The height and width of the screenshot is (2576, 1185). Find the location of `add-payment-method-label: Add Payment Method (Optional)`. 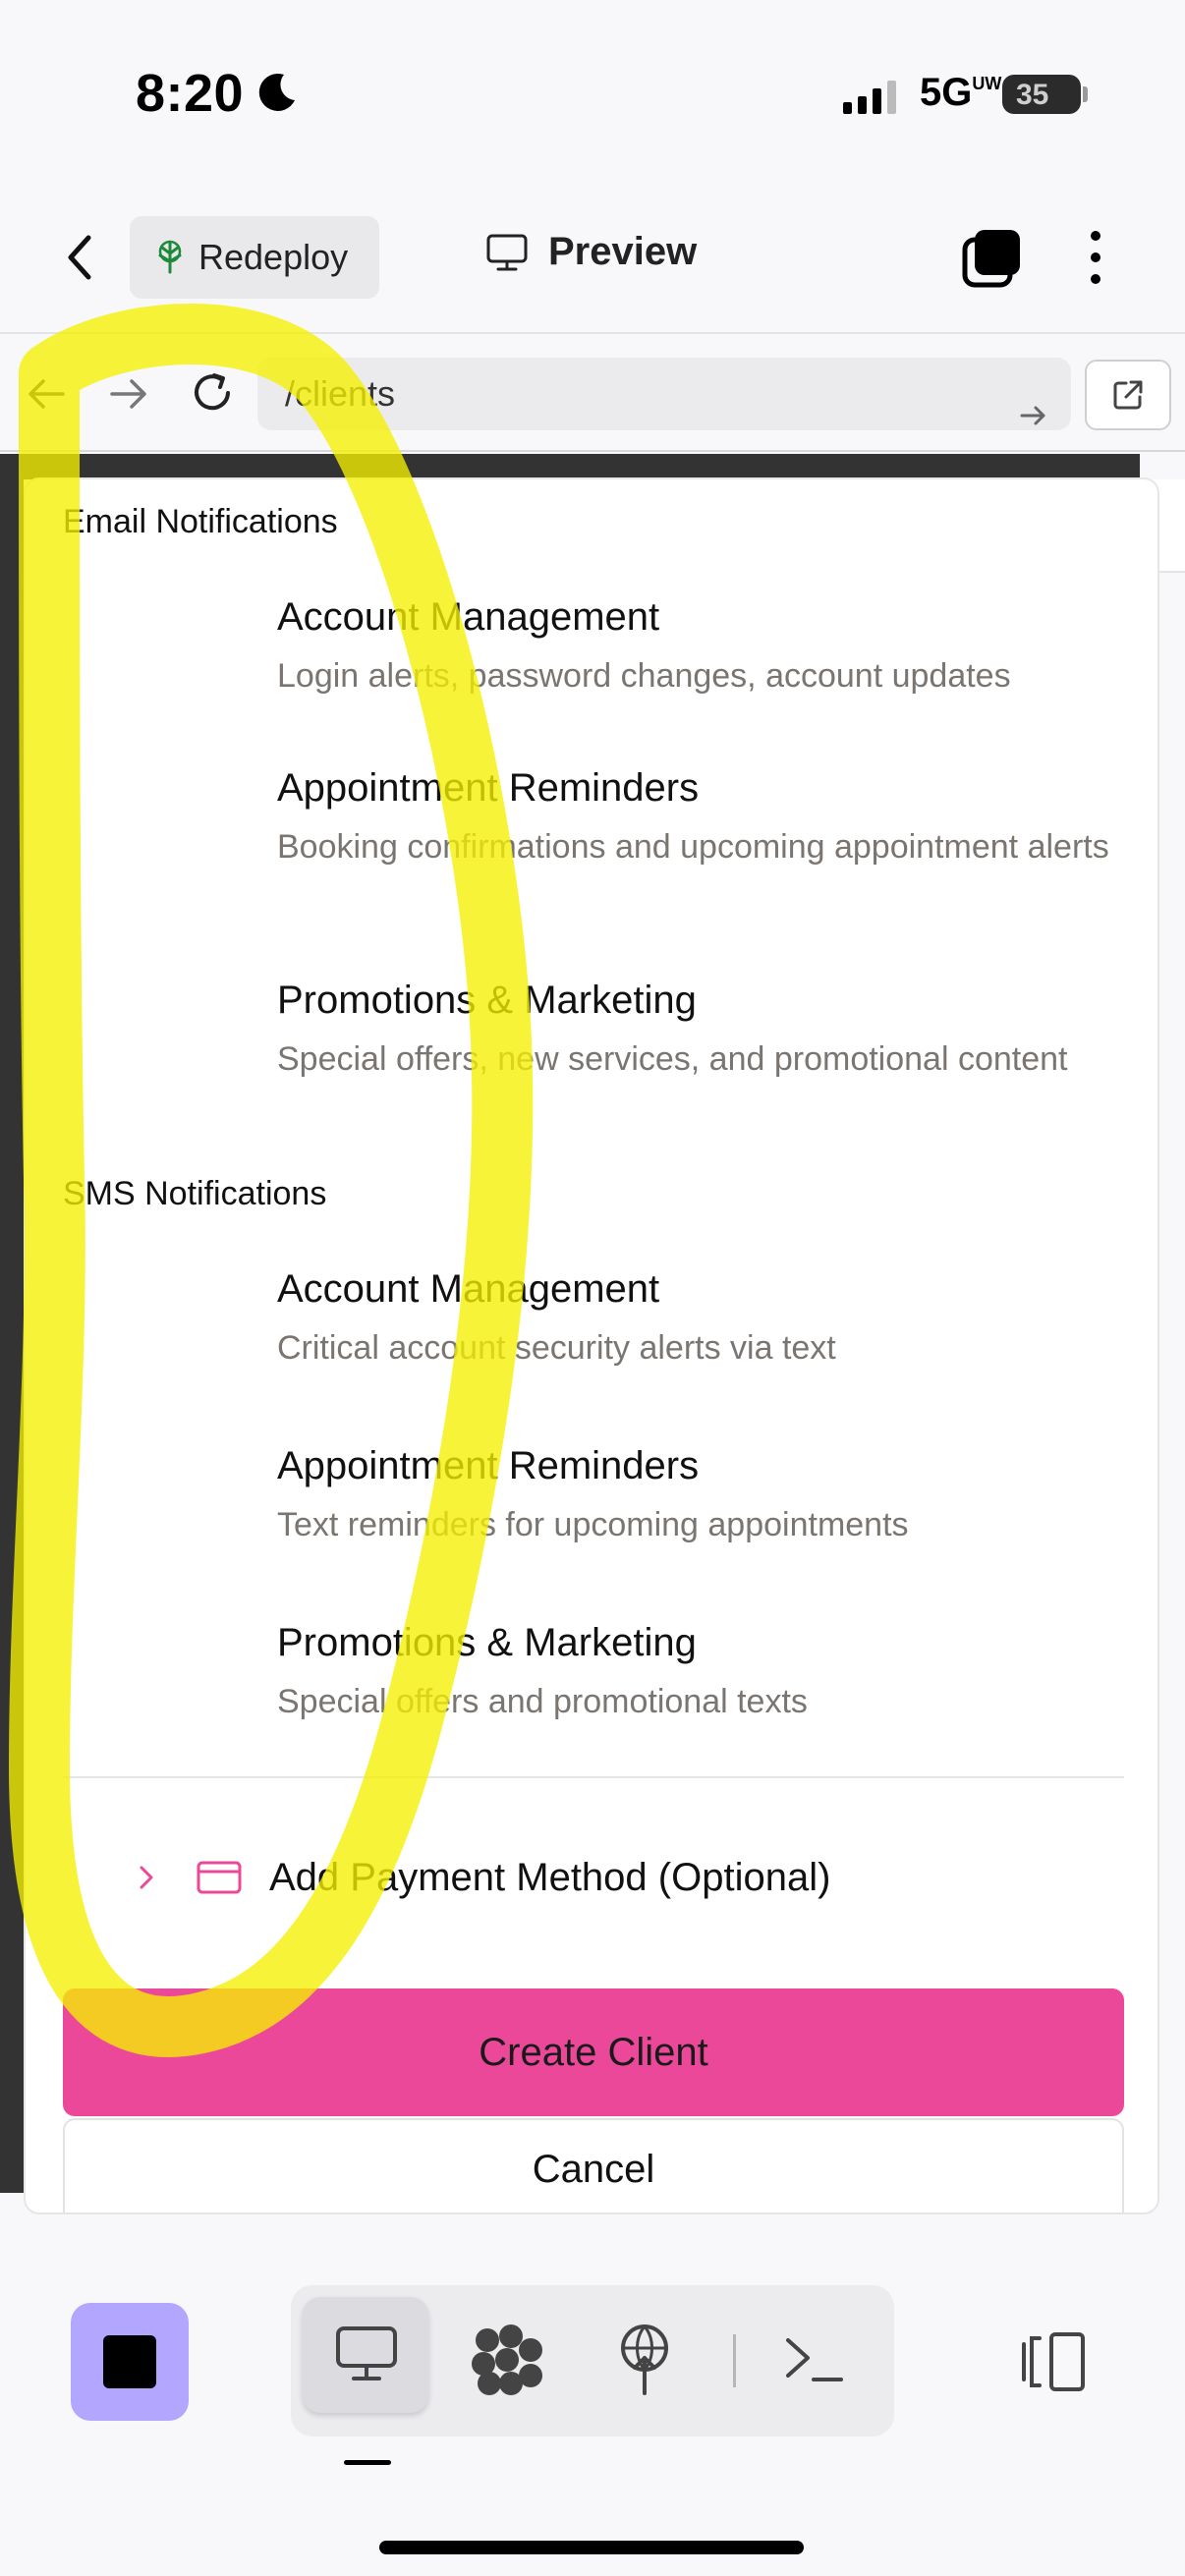

add-payment-method-label: Add Payment Method (Optional) is located at coordinates (550, 1877).